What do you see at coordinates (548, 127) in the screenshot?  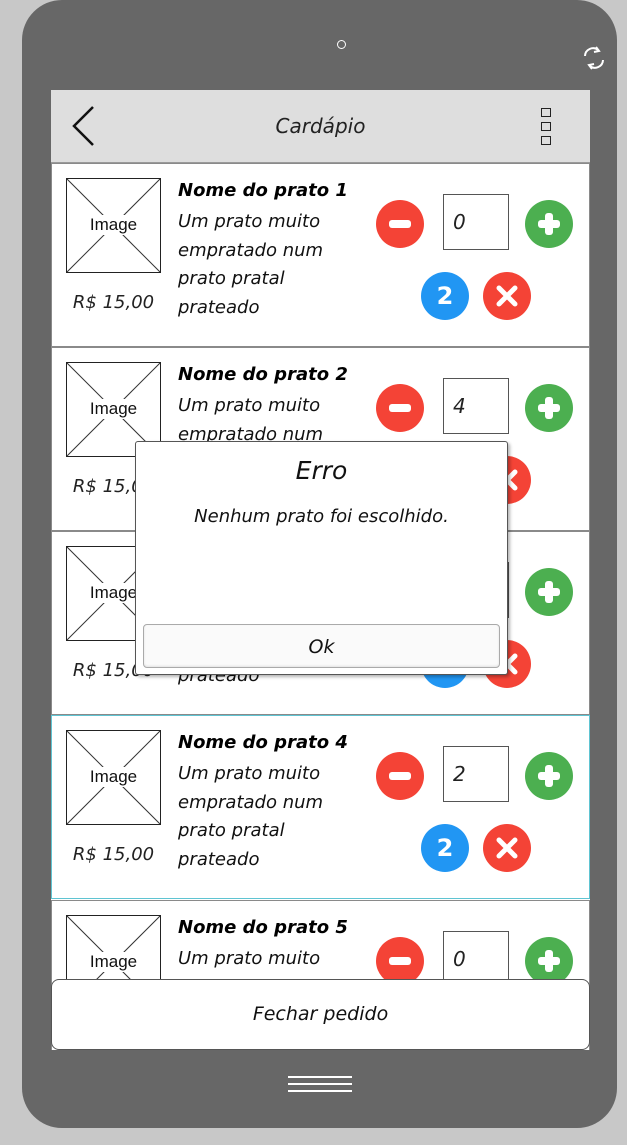 I see `overflow-menu-icon` at bounding box center [548, 127].